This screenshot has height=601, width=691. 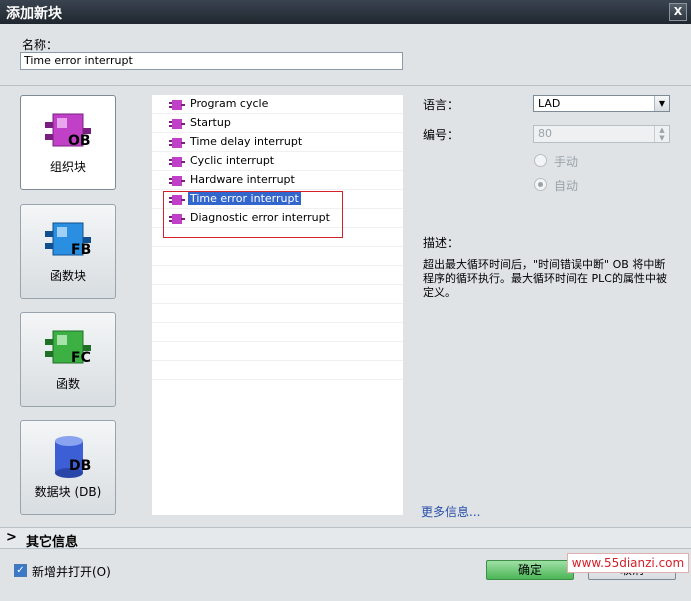 What do you see at coordinates (345, 85) in the screenshot?
I see `divider` at bounding box center [345, 85].